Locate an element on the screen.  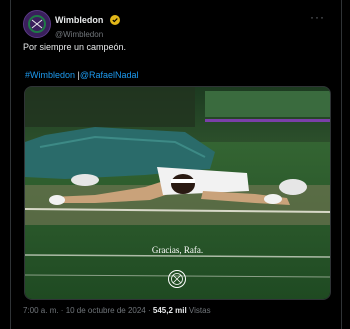
verified-badge-icon is located at coordinates (114, 19).